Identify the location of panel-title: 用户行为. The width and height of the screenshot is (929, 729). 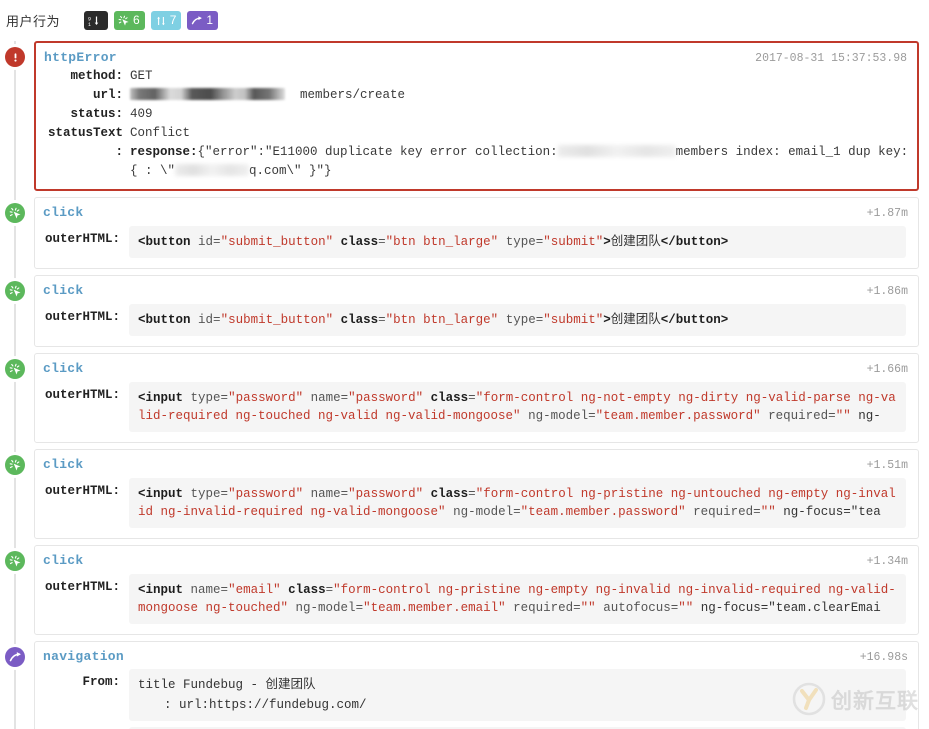
(33, 21).